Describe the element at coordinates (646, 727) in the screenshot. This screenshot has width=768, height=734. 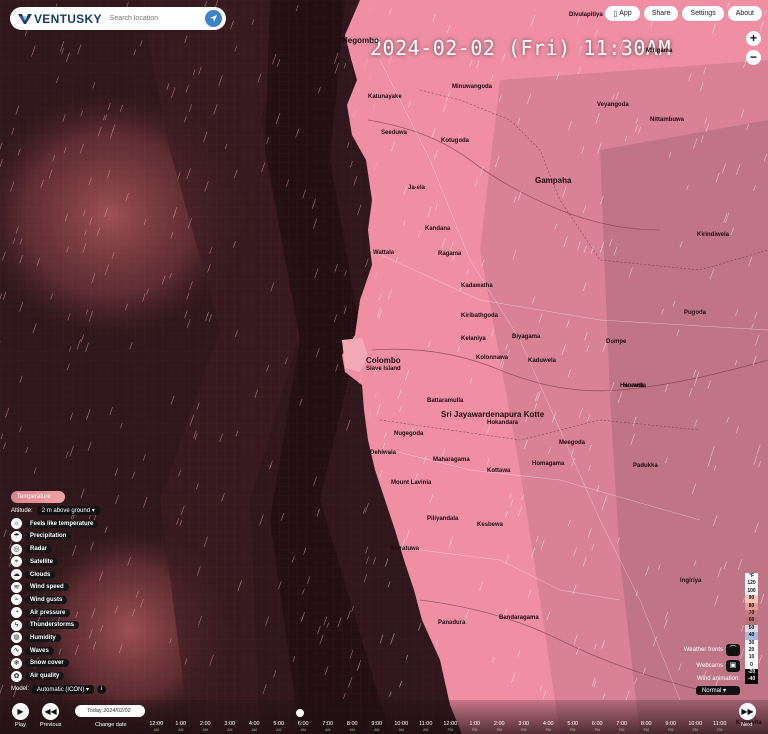
I see `hour-tick: 8:00 PM` at that location.